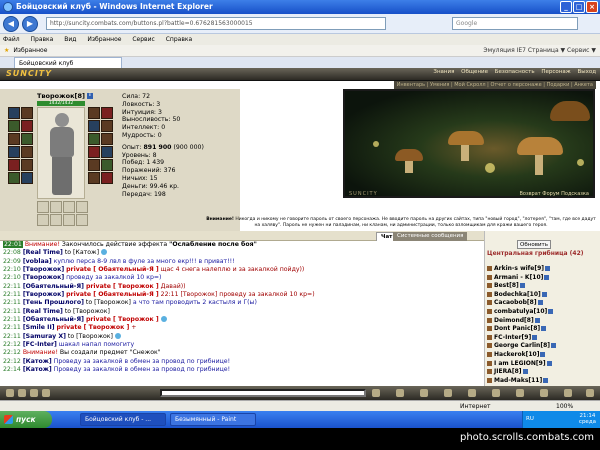 This screenshot has width=600, height=450. Describe the element at coordinates (65, 96) in the screenshot. I see `character-name: Творожок[8] i` at that location.